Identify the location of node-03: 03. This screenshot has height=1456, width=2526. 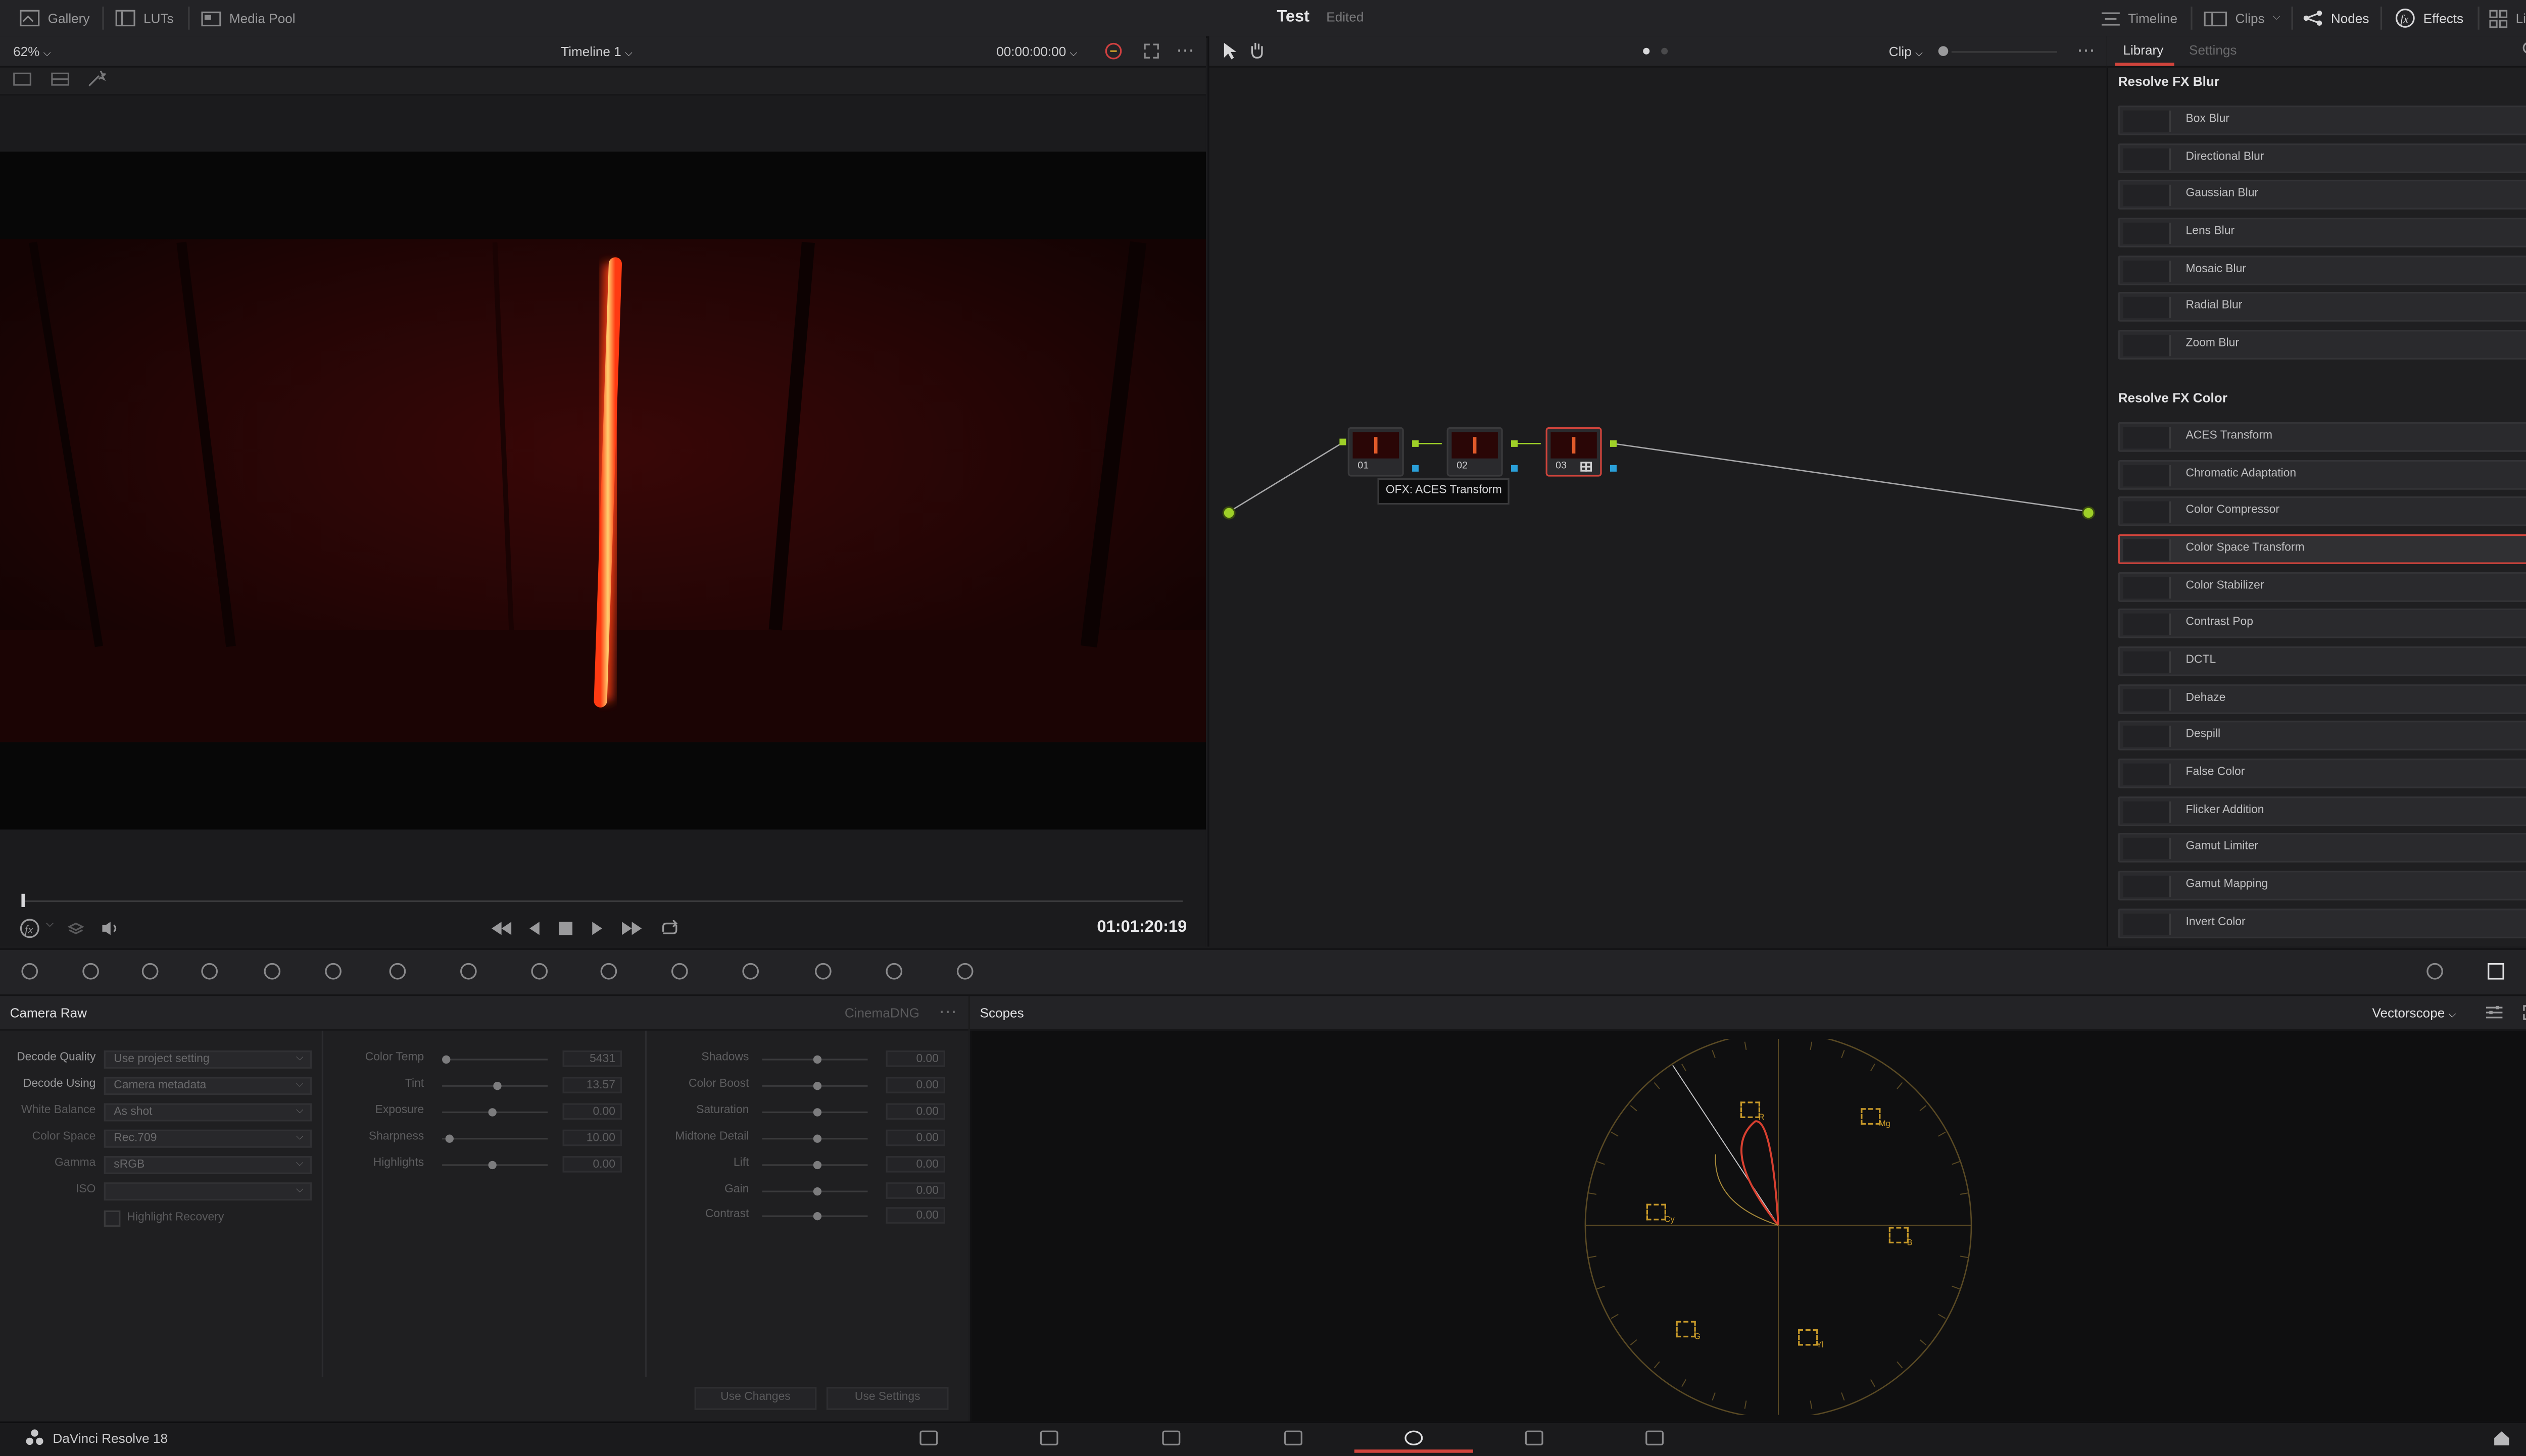
(1573, 452).